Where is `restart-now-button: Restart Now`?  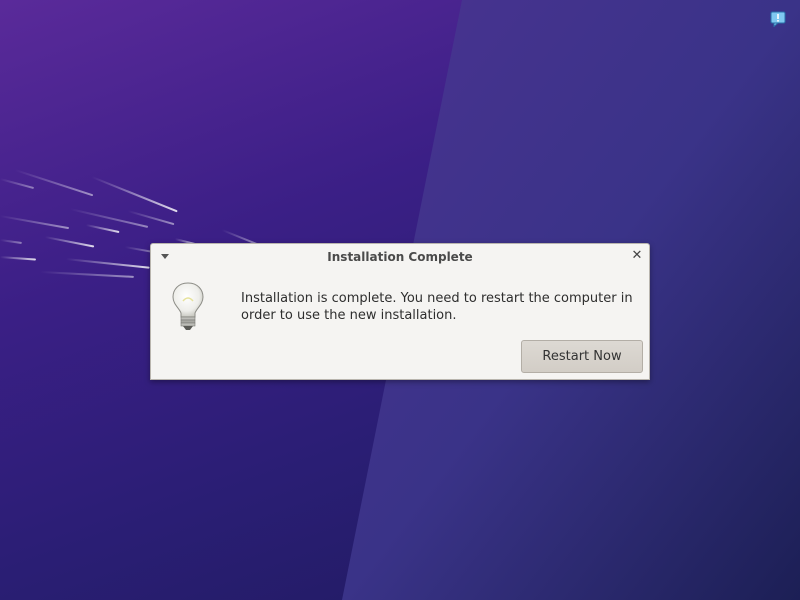 restart-now-button: Restart Now is located at coordinates (582, 356).